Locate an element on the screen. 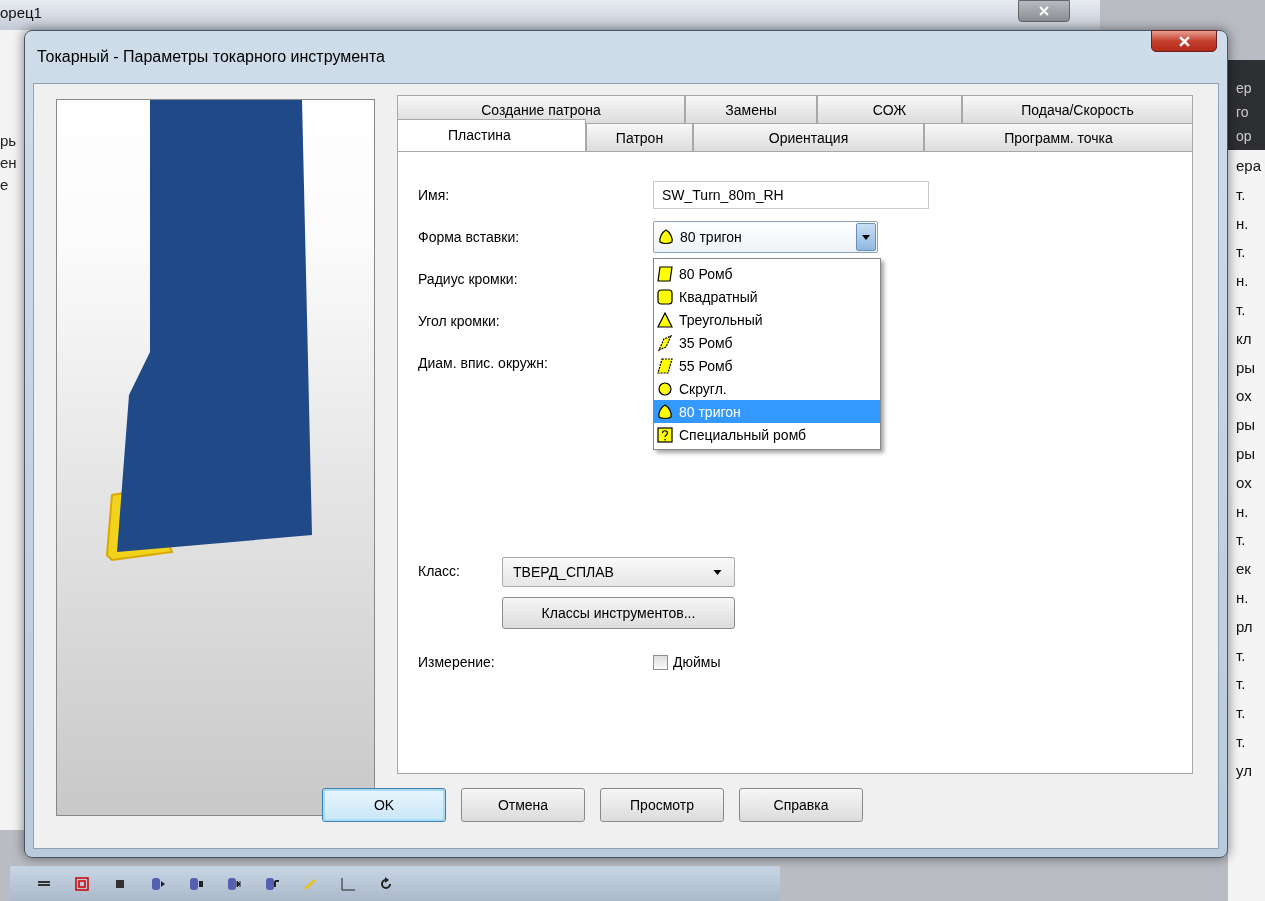 This screenshot has width=1265, height=901. checkbox is located at coordinates (660, 662).